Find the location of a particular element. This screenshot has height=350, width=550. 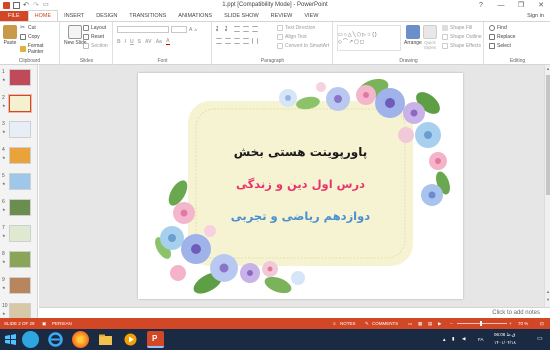

show-hidden-icons: ▲ is located at coordinates (444, 339).